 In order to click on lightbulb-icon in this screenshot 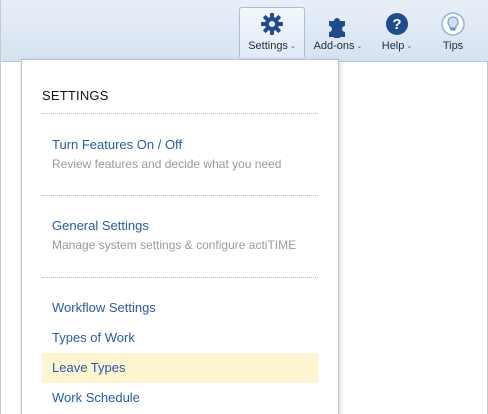, I will do `click(453, 25)`.